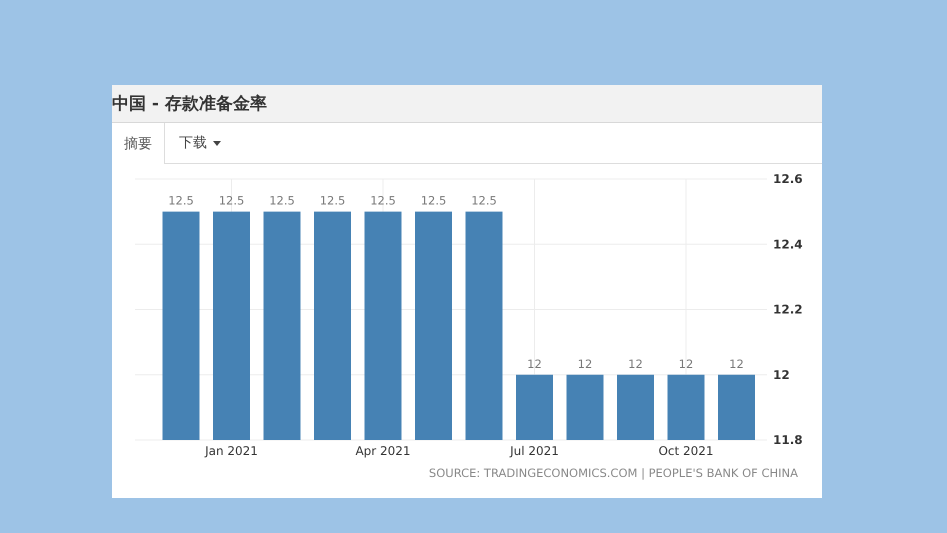 The width and height of the screenshot is (947, 533). I want to click on y-axis-label: 12.4, so click(788, 244).